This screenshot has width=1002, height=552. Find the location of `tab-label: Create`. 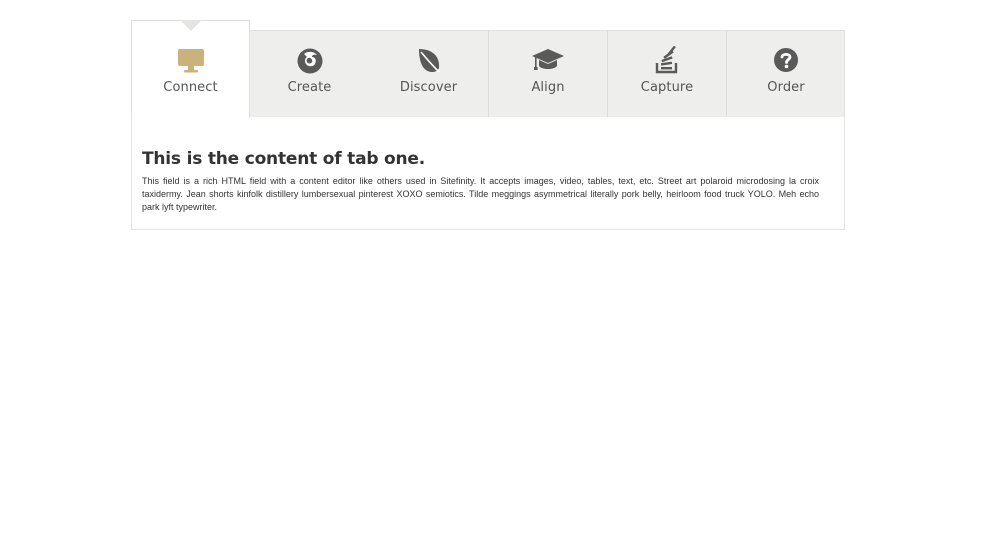

tab-label: Create is located at coordinates (309, 87).